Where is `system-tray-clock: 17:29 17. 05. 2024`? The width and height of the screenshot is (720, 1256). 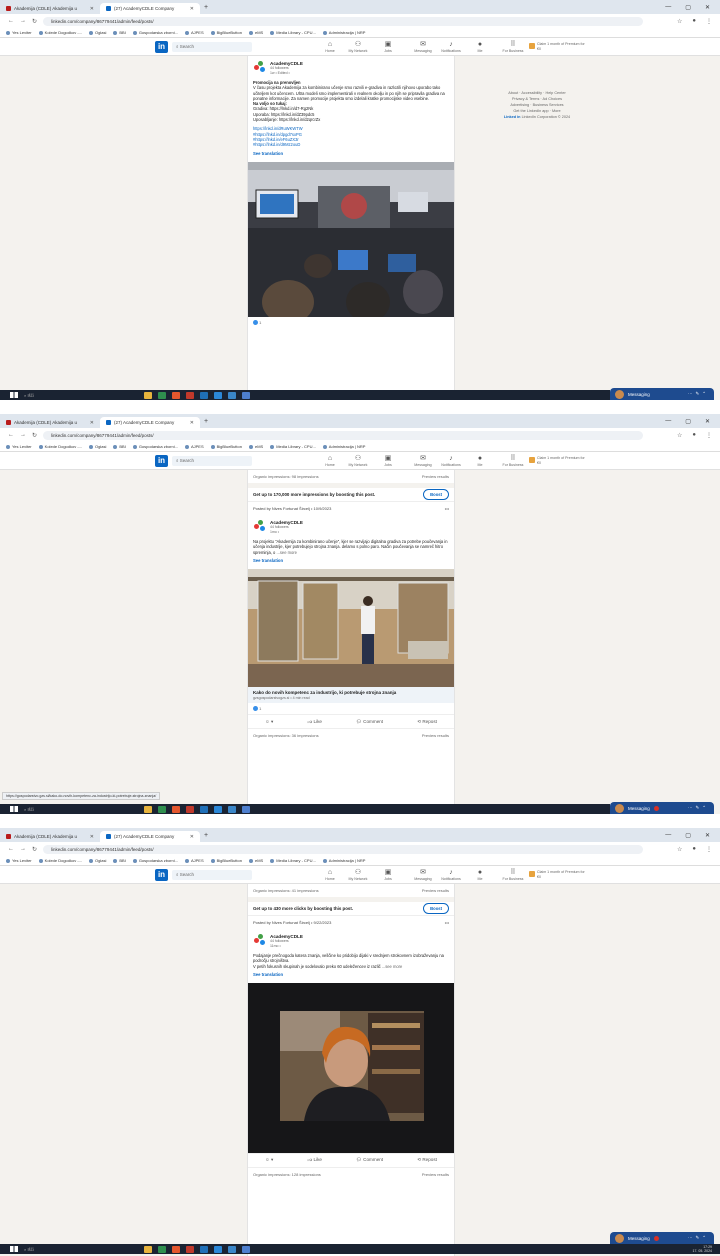
system-tray-clock: 17:29 17. 05. 2024 is located at coordinates (702, 1249).